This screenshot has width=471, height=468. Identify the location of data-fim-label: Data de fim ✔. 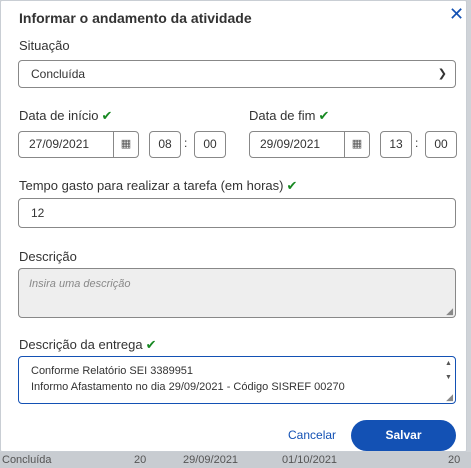
(289, 116).